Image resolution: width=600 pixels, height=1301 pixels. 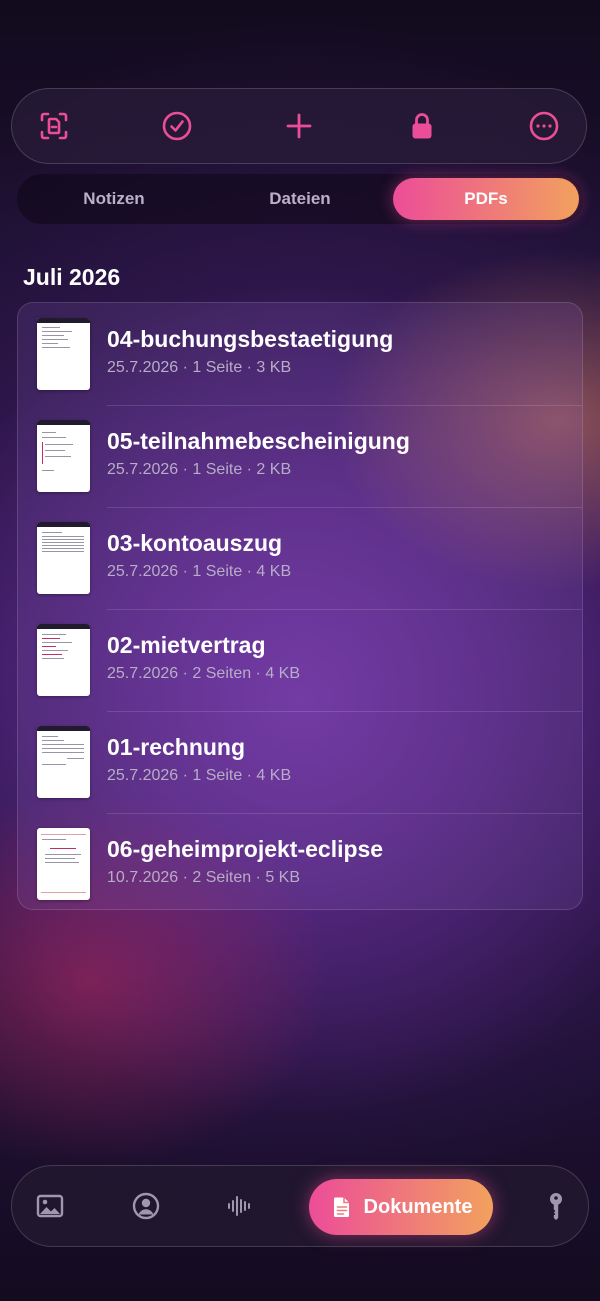 I want to click on document-info: 25.7.2026 · 2 Seiten · 4 KB, so click(x=204, y=673).